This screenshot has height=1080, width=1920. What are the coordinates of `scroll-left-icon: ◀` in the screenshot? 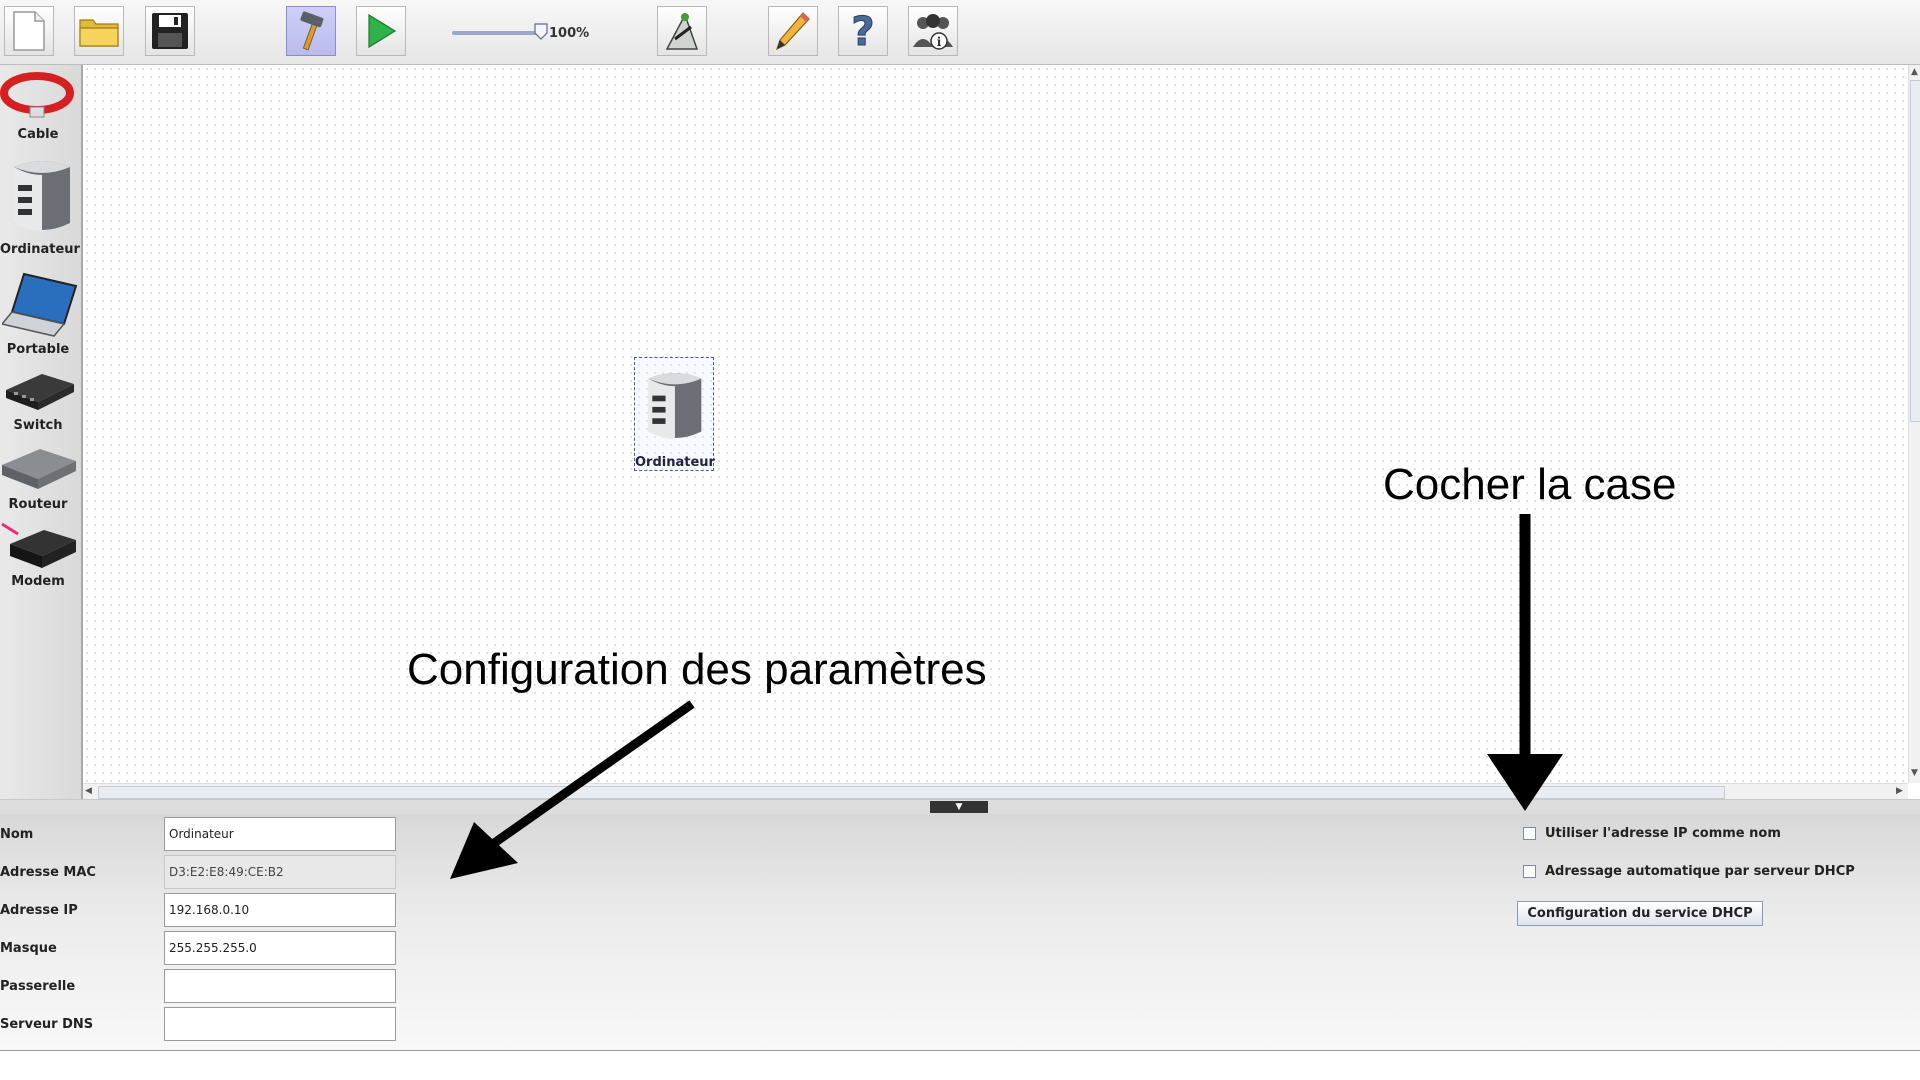 It's located at (88, 791).